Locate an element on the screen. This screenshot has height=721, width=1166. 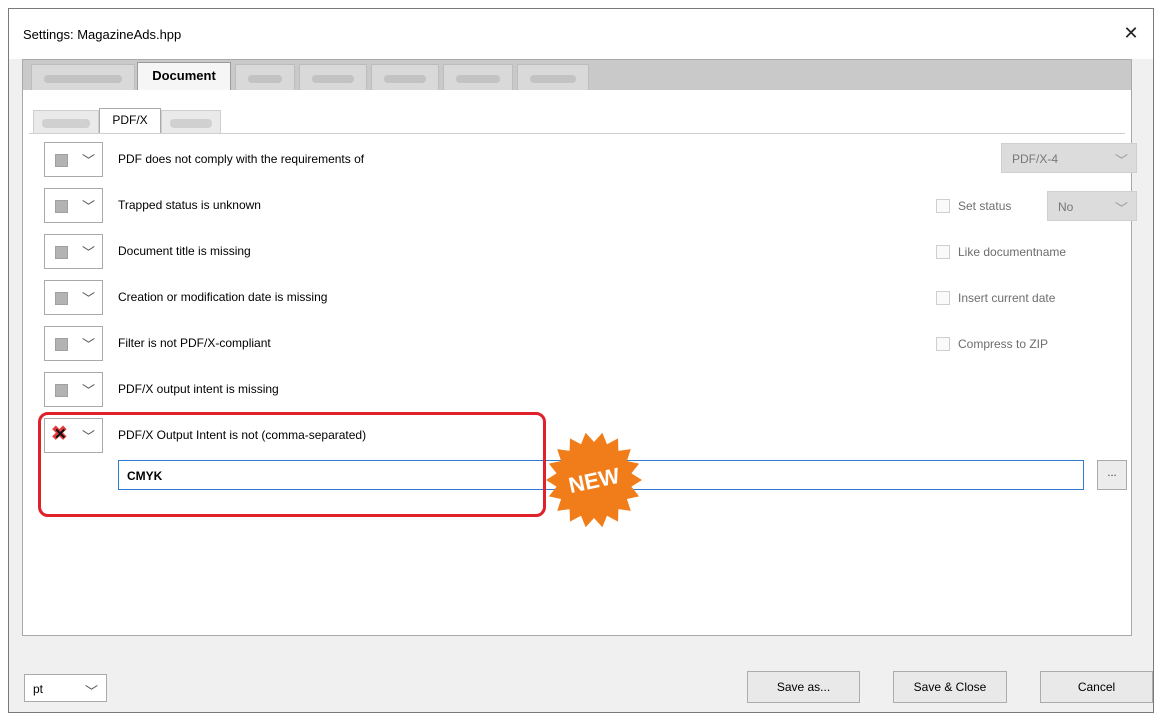
title-bar: Settings: MagazineAds.hpp ✕ is located at coordinates (581, 34).